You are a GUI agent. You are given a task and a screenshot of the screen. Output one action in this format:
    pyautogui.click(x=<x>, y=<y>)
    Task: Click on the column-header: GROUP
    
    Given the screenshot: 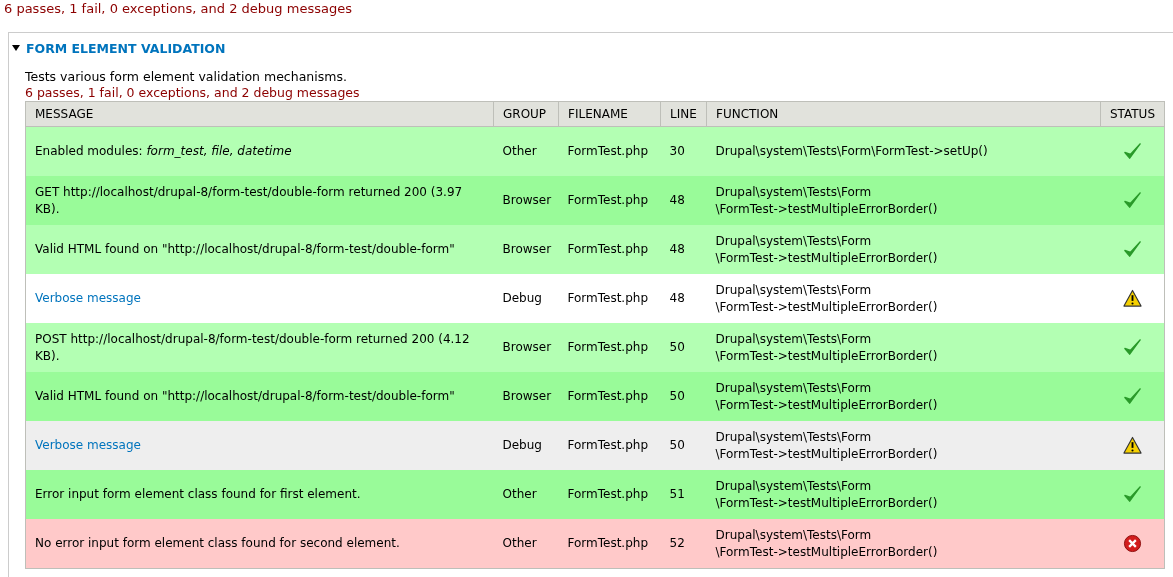 What is the action you would take?
    pyautogui.click(x=526, y=114)
    